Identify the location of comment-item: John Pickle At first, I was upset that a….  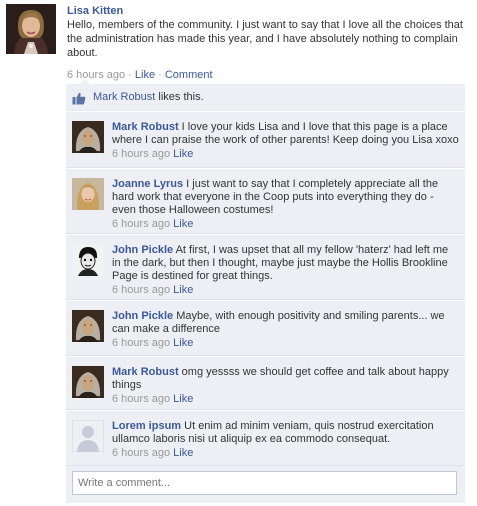
(265, 267).